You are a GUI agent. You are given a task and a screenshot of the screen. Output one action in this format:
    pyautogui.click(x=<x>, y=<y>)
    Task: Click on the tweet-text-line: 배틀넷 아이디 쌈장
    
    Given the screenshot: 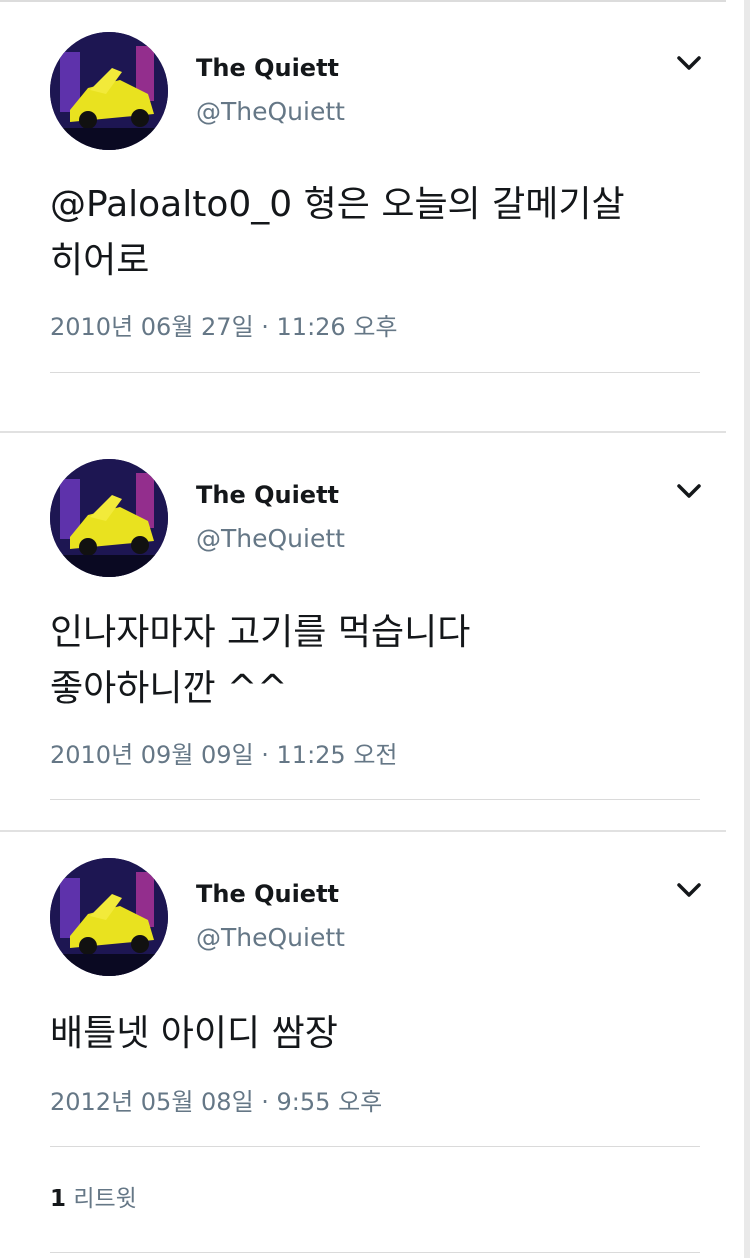 What is the action you would take?
    pyautogui.click(x=194, y=1033)
    